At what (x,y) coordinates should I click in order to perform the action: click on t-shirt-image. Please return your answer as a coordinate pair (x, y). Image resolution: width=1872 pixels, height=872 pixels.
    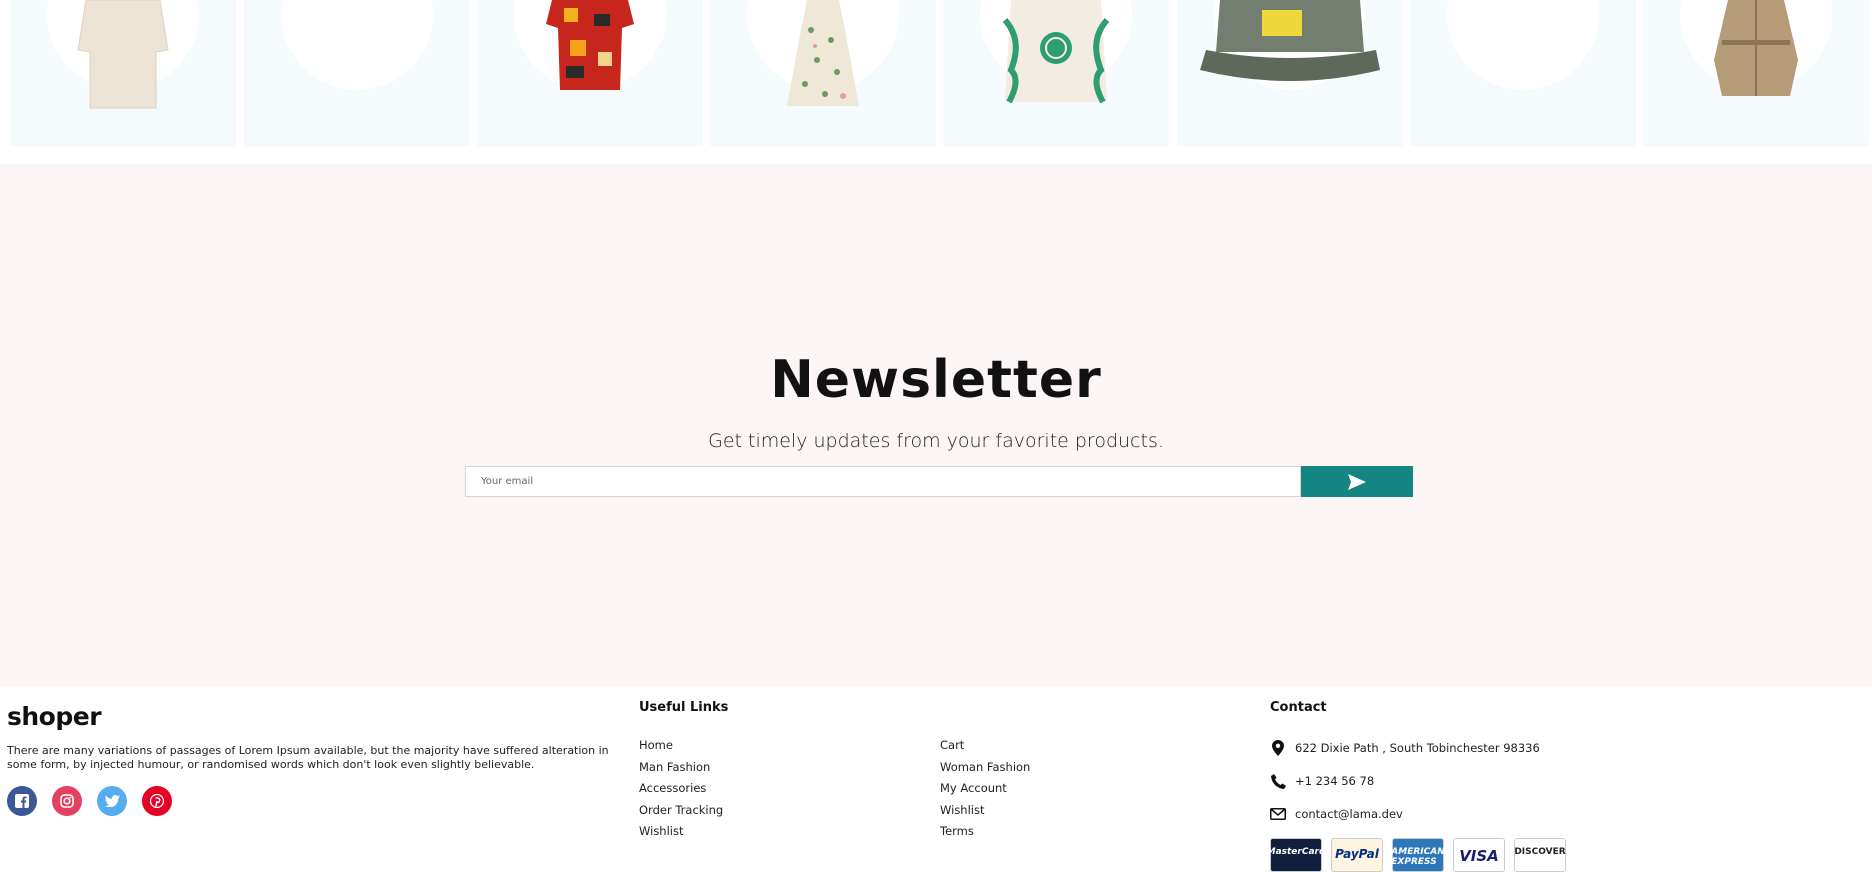
    Looking at the image, I should click on (123, 54).